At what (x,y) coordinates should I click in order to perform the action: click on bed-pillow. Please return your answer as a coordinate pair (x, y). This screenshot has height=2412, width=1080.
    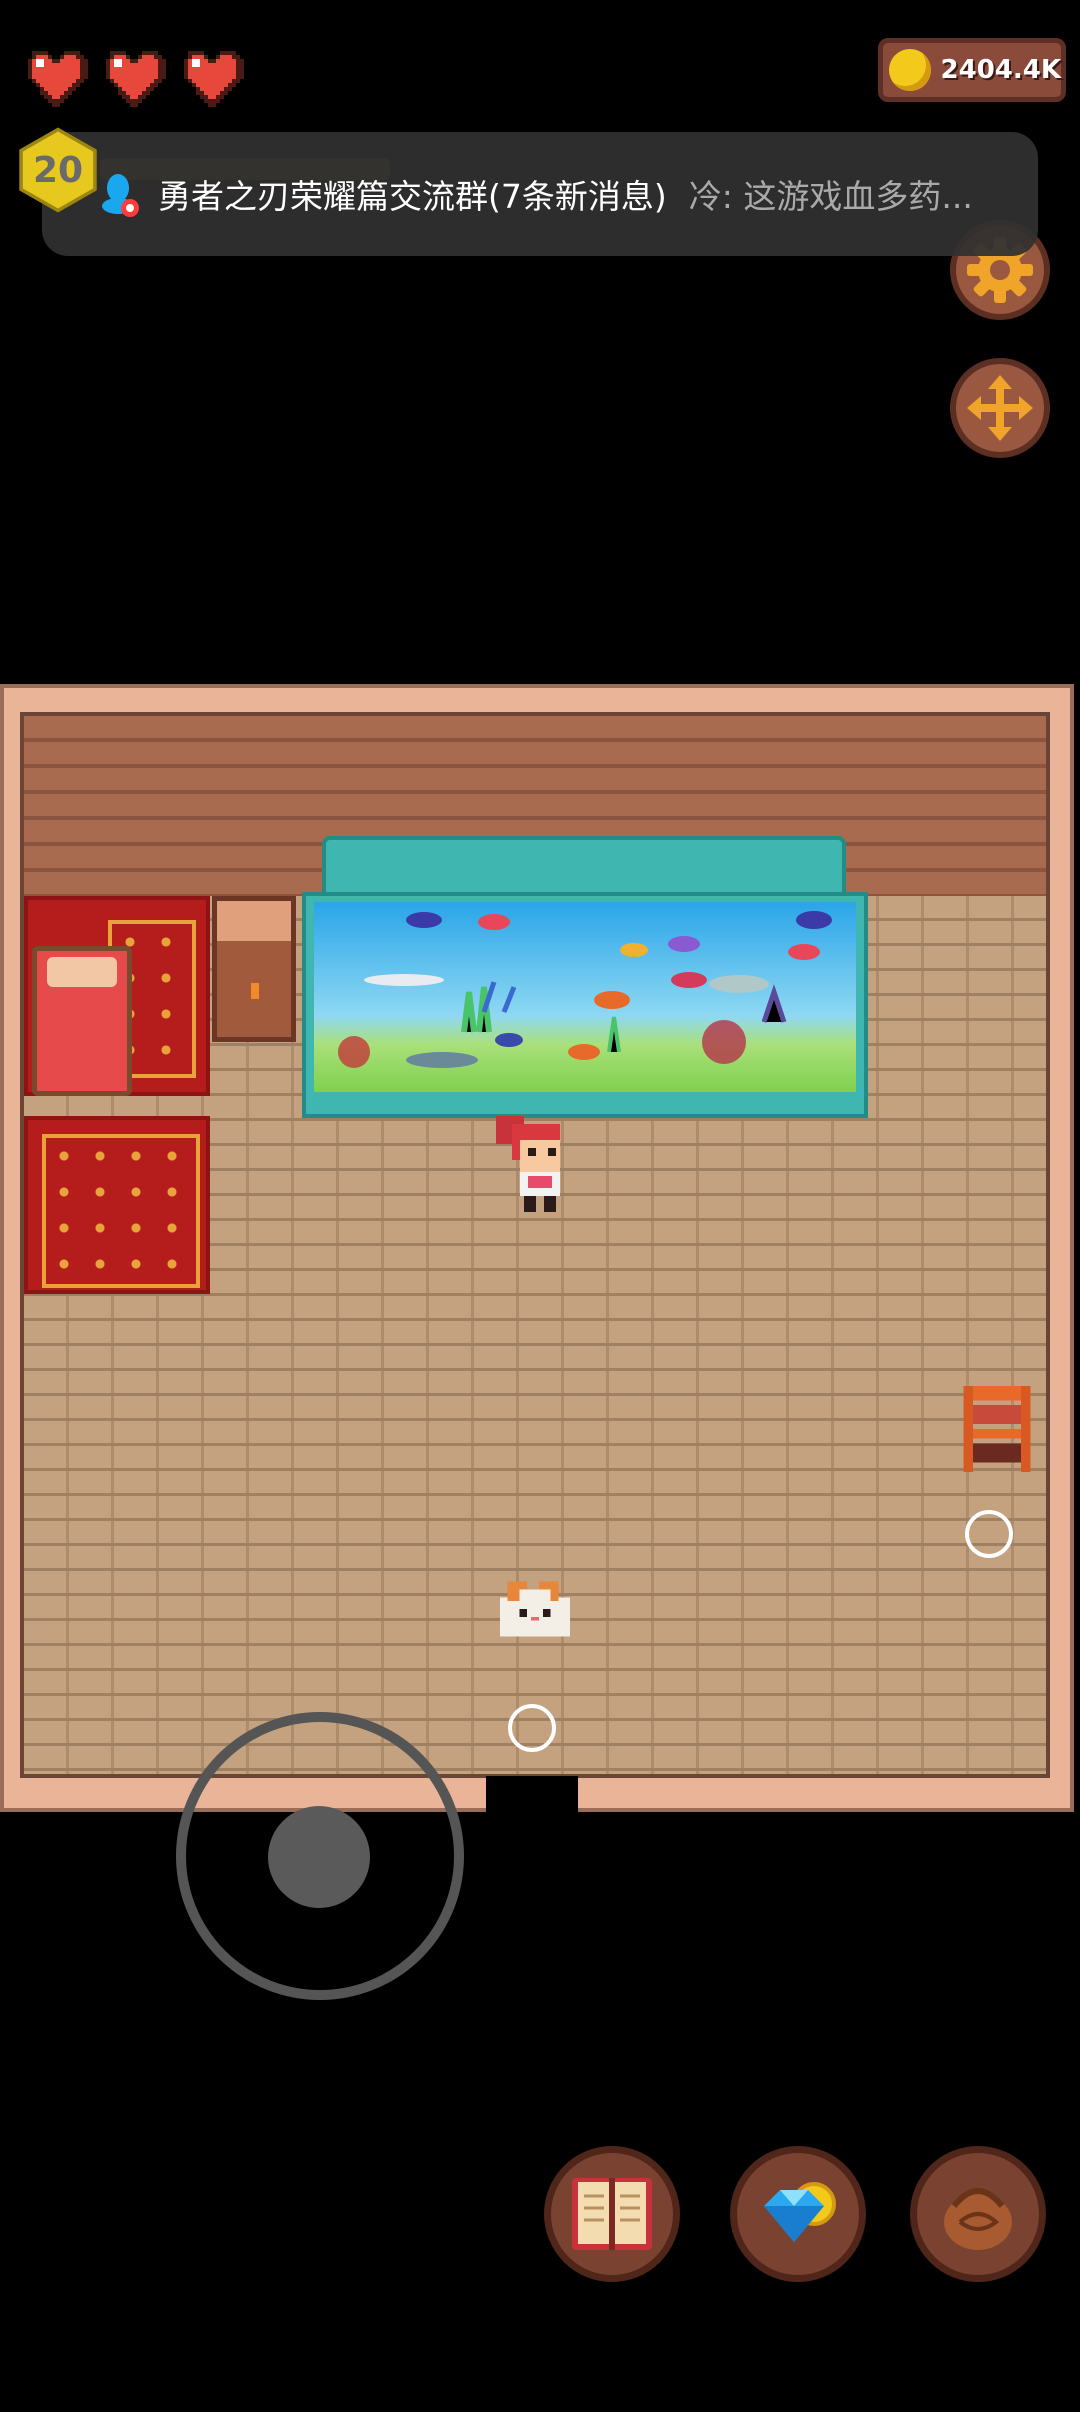
    Looking at the image, I should click on (82, 972).